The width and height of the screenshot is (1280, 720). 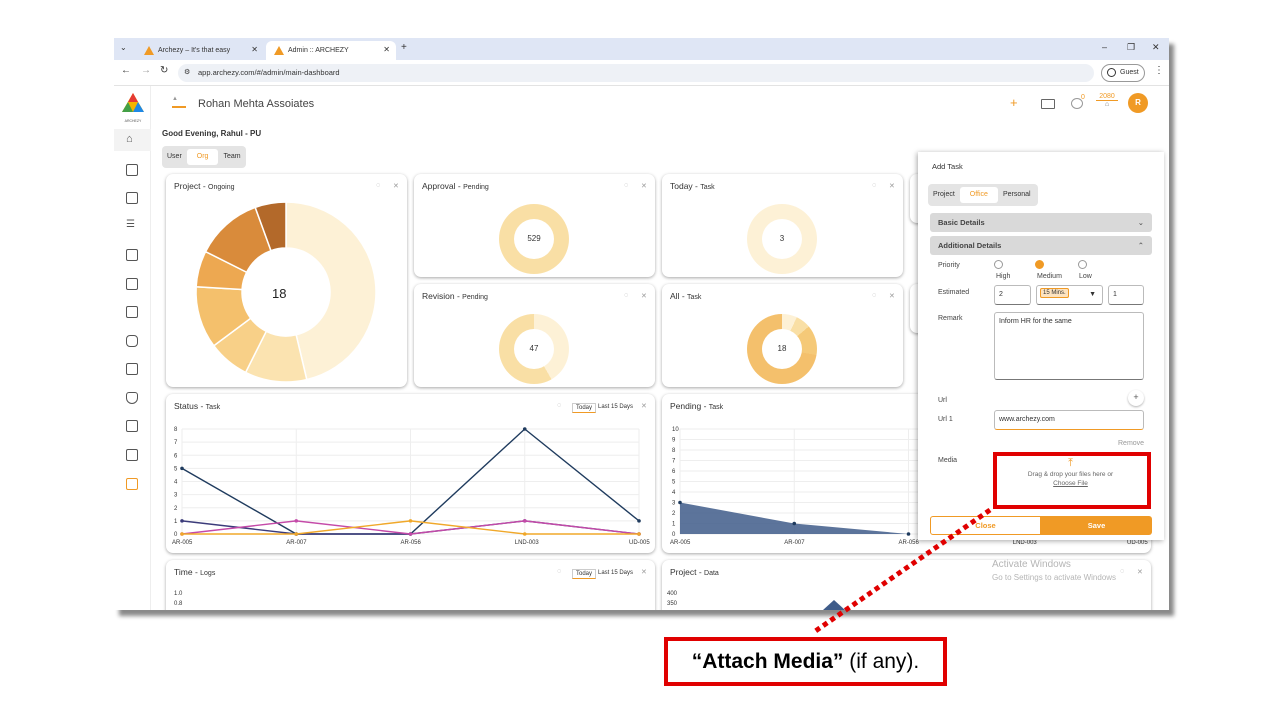 What do you see at coordinates (1082, 264) in the screenshot?
I see `priority-low-radio` at bounding box center [1082, 264].